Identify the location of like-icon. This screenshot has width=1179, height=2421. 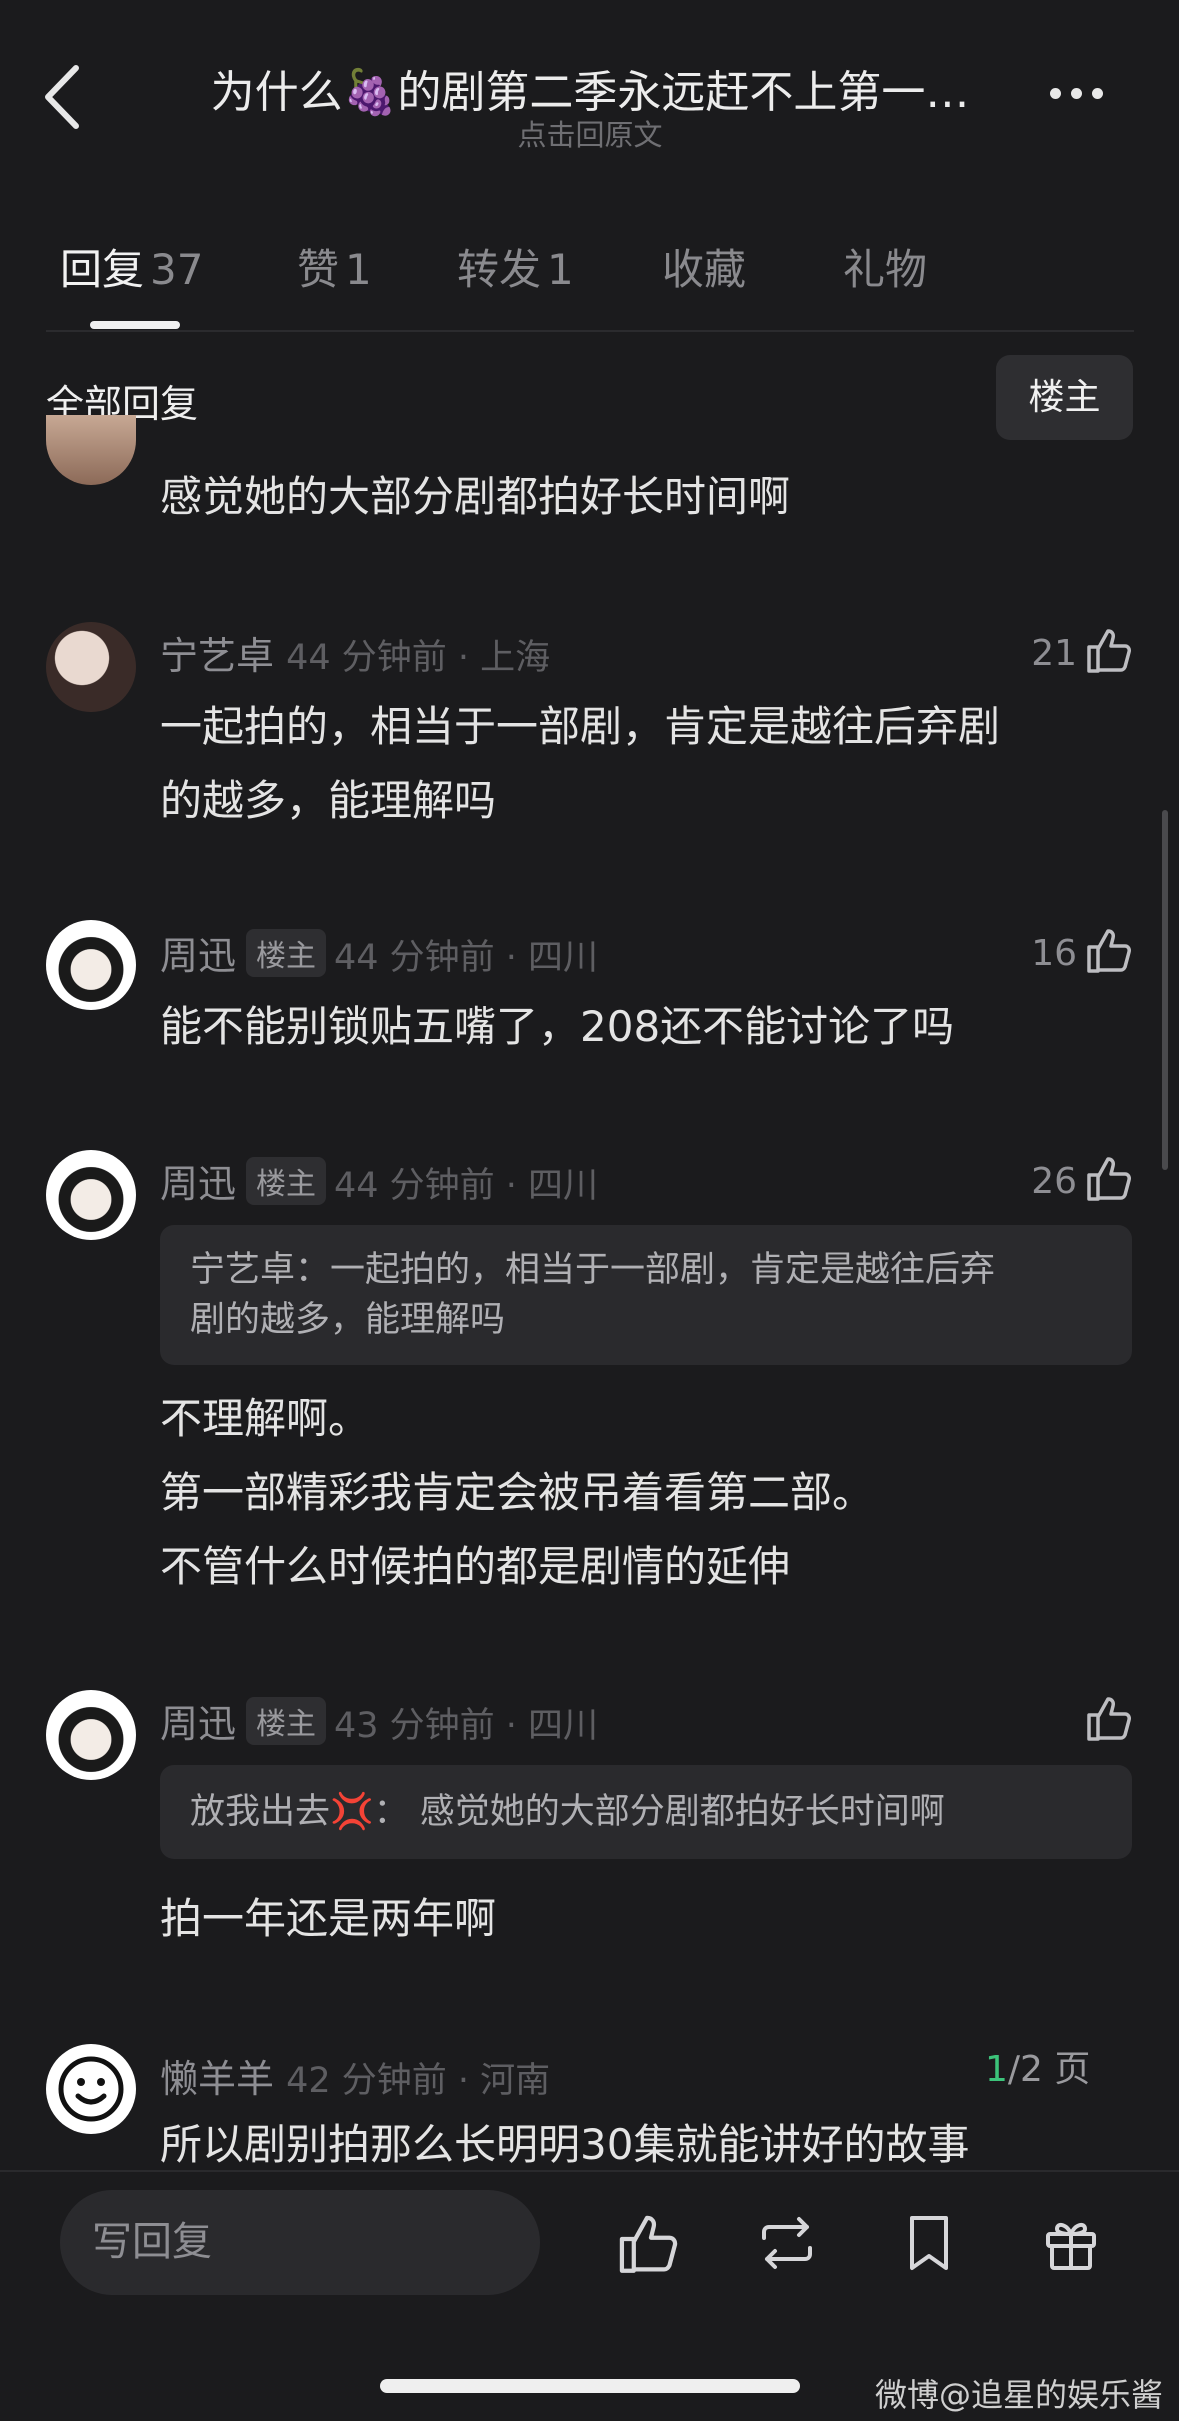
(647, 2243).